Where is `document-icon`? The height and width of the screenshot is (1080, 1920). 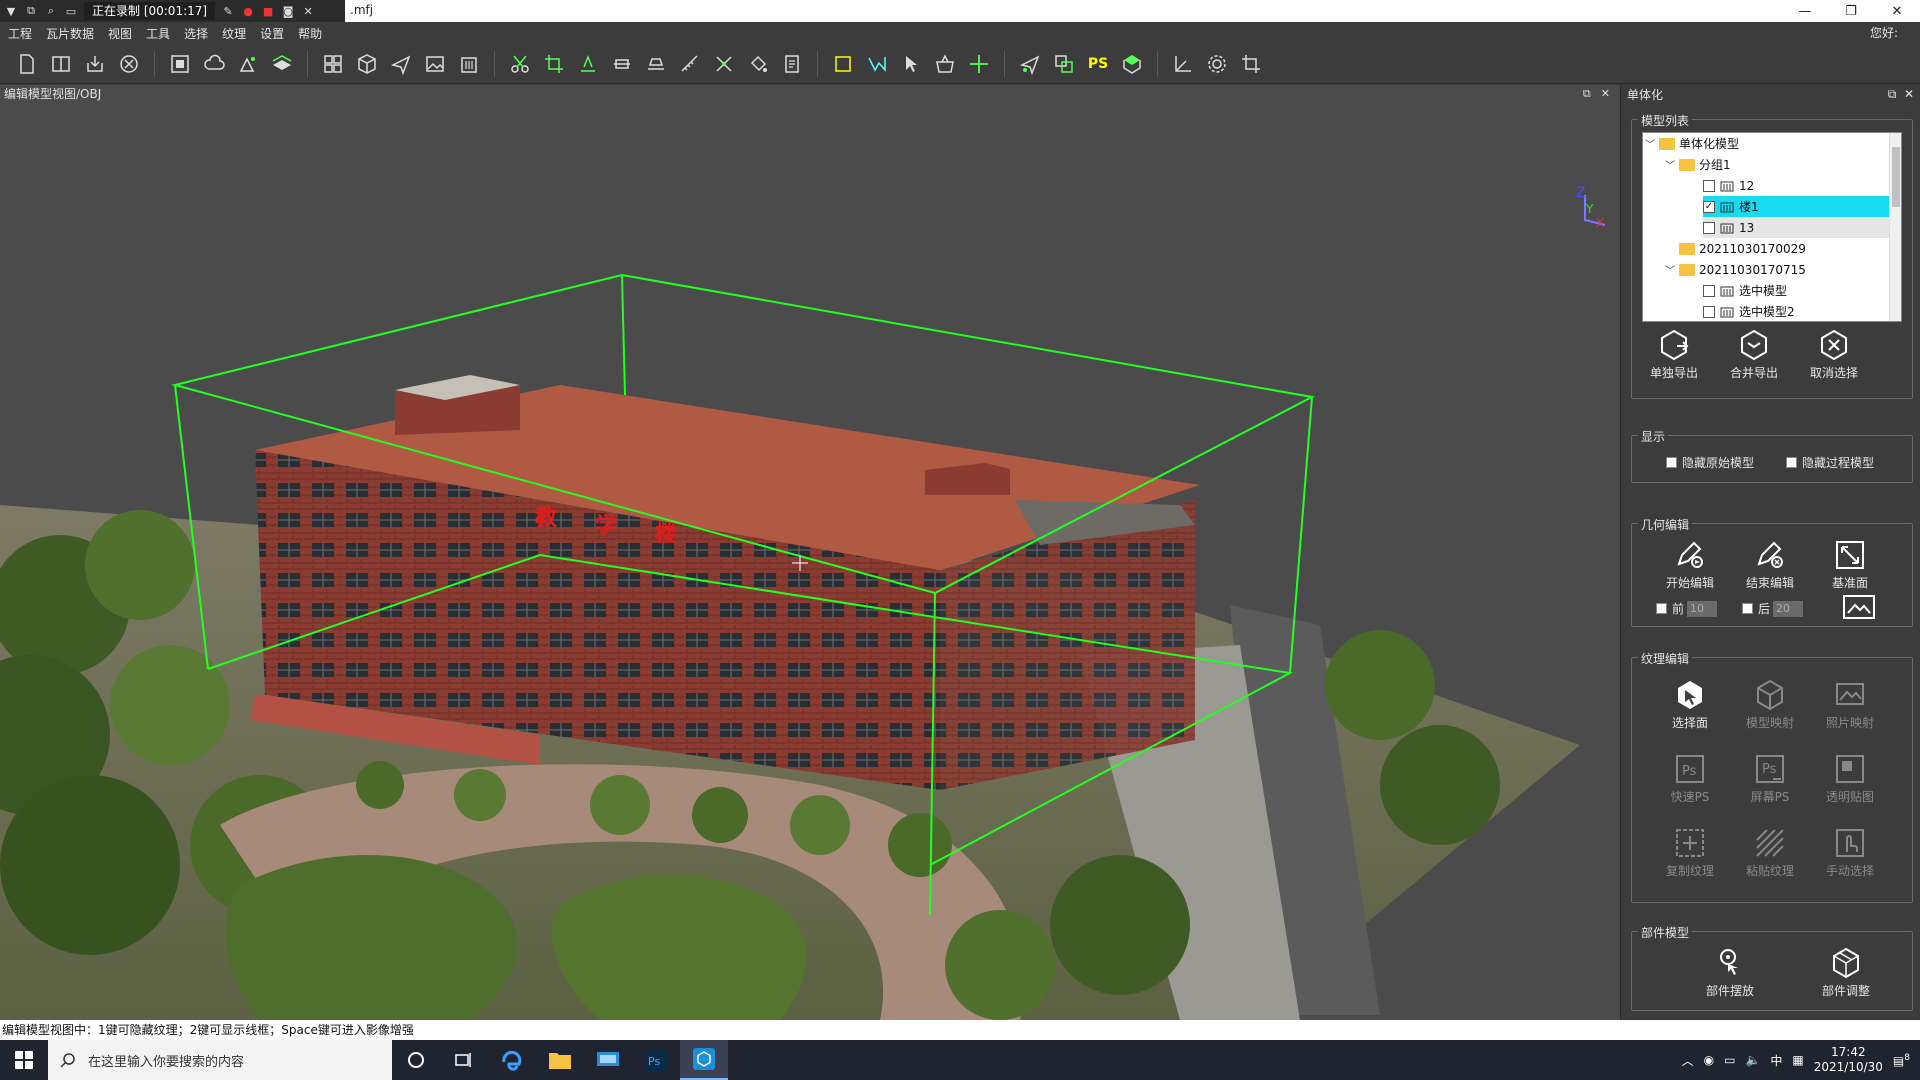 document-icon is located at coordinates (792, 64).